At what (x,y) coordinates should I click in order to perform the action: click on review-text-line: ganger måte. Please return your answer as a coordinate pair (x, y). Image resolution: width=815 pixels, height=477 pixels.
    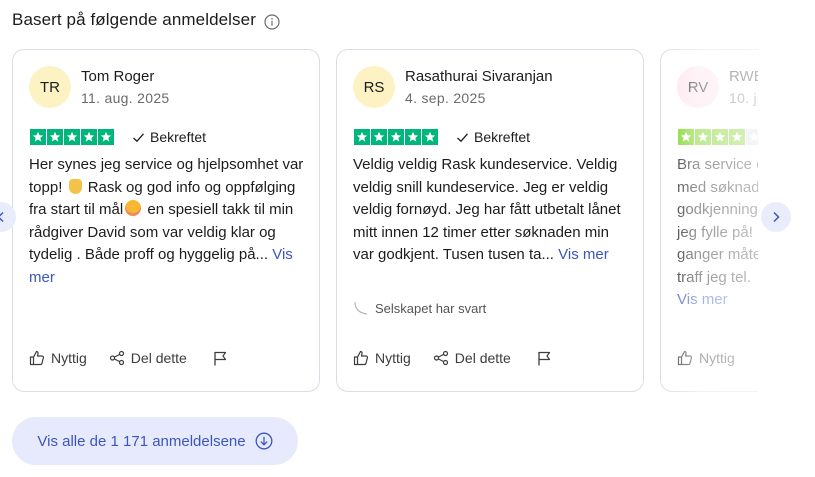
    Looking at the image, I should click on (717, 254).